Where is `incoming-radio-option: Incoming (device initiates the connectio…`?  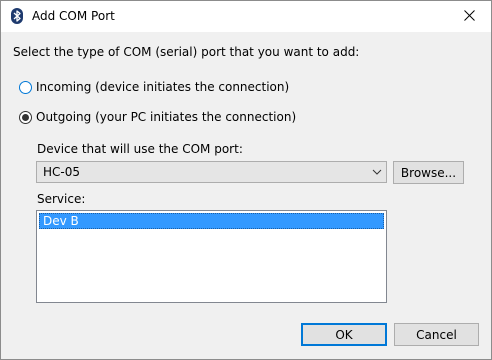 incoming-radio-option: Incoming (device initiates the connectio… is located at coordinates (154, 87).